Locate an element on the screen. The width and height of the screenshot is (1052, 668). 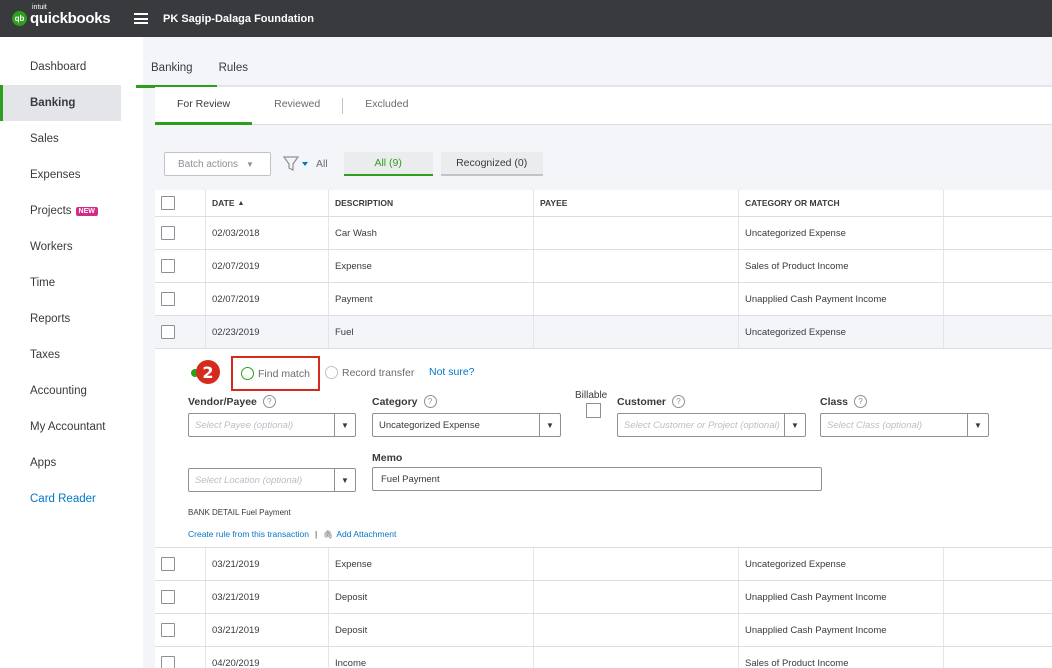
all-count-tab: All (9) is located at coordinates (388, 164).